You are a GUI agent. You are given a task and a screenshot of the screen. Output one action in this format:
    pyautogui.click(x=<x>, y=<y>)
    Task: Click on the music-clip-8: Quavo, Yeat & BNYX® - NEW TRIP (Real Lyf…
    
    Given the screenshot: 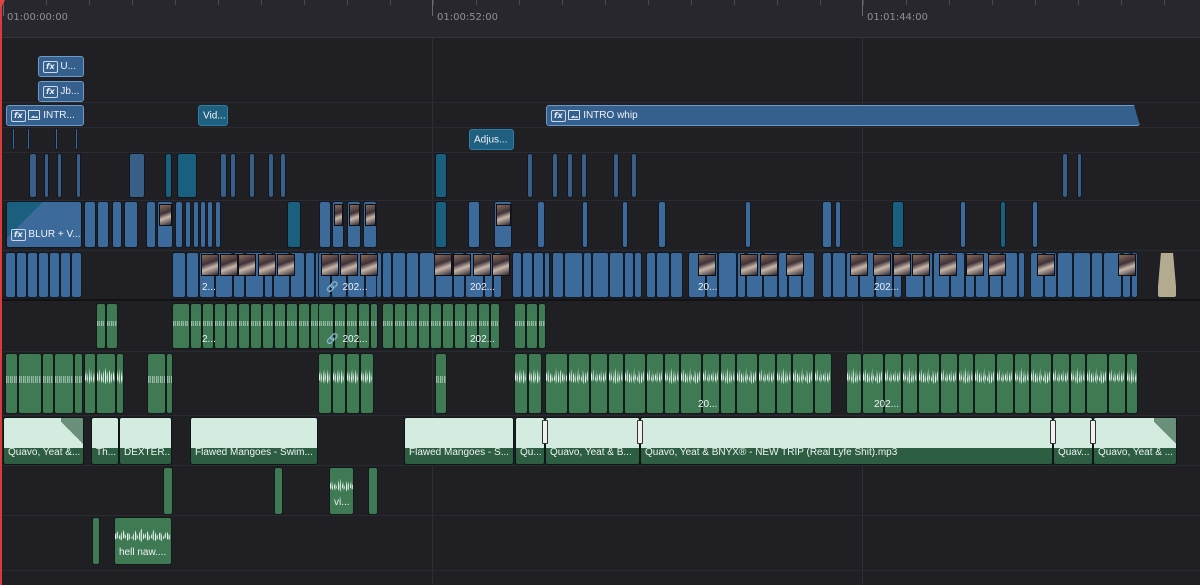 What is the action you would take?
    pyautogui.click(x=846, y=441)
    